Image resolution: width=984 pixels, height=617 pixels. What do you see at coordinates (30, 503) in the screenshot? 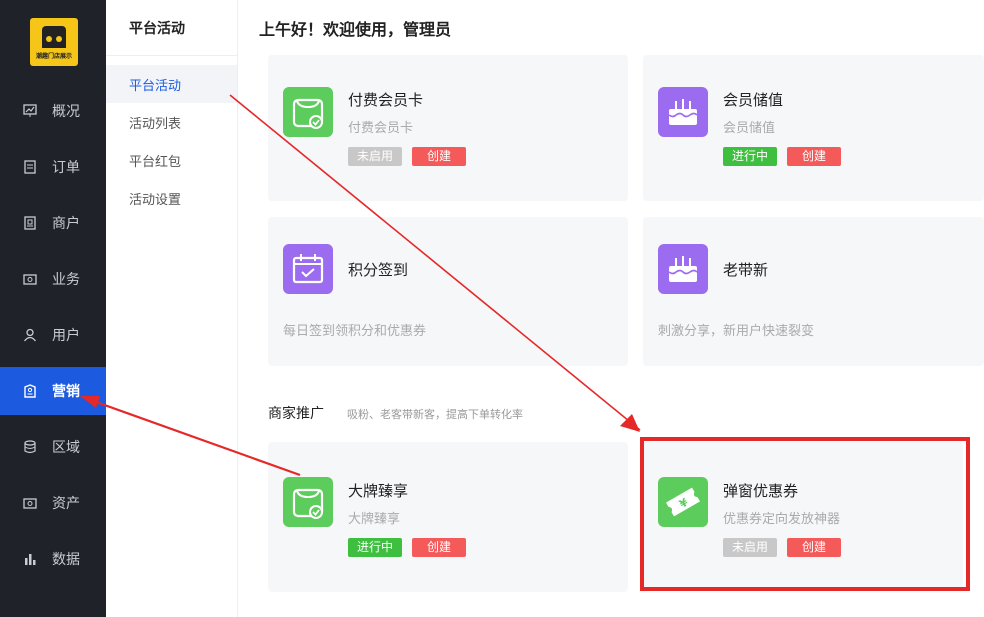
I see `asset-icon` at bounding box center [30, 503].